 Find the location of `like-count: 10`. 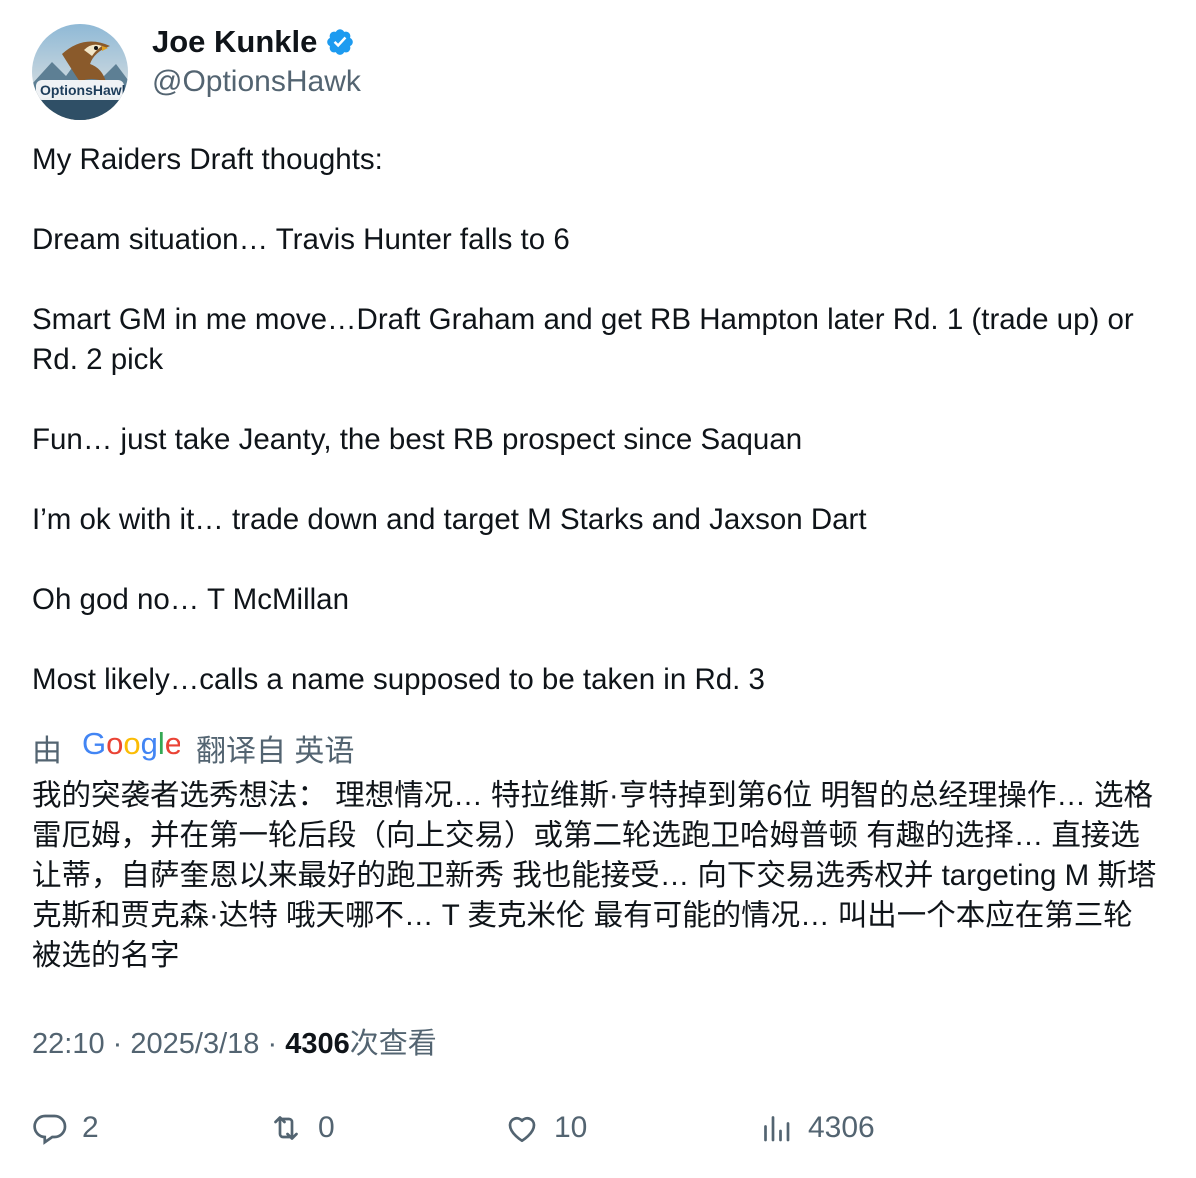

like-count: 10 is located at coordinates (571, 1127).